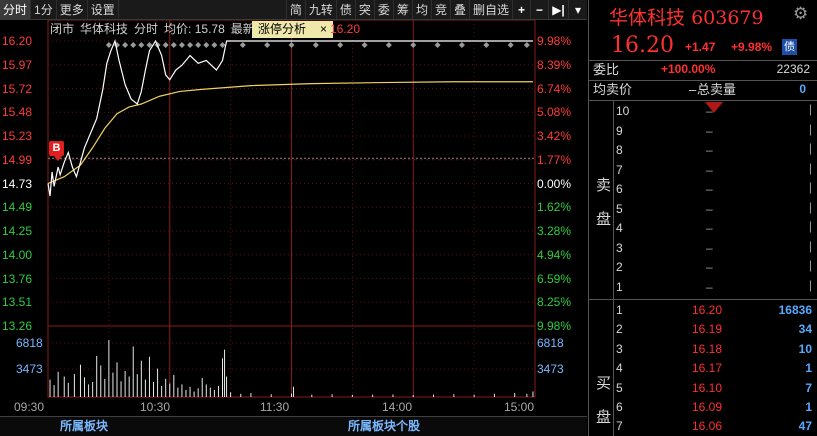 This screenshot has width=817, height=436. Describe the element at coordinates (403, 9) in the screenshot. I see `chips-button: 筹` at that location.